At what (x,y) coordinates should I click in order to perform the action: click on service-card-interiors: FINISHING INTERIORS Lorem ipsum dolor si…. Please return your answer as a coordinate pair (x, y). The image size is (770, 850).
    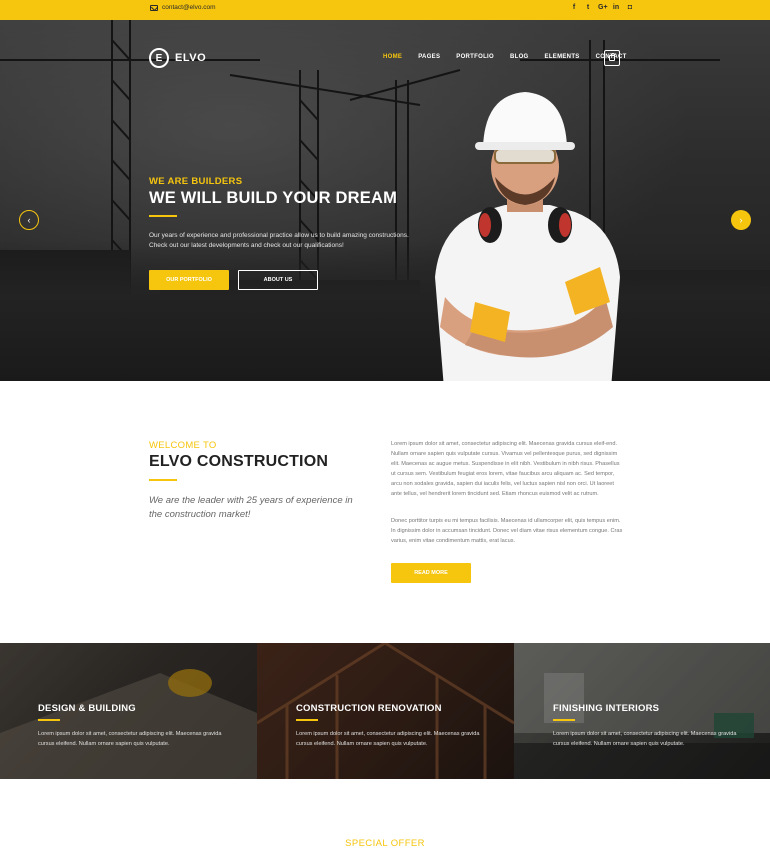
    Looking at the image, I should click on (642, 711).